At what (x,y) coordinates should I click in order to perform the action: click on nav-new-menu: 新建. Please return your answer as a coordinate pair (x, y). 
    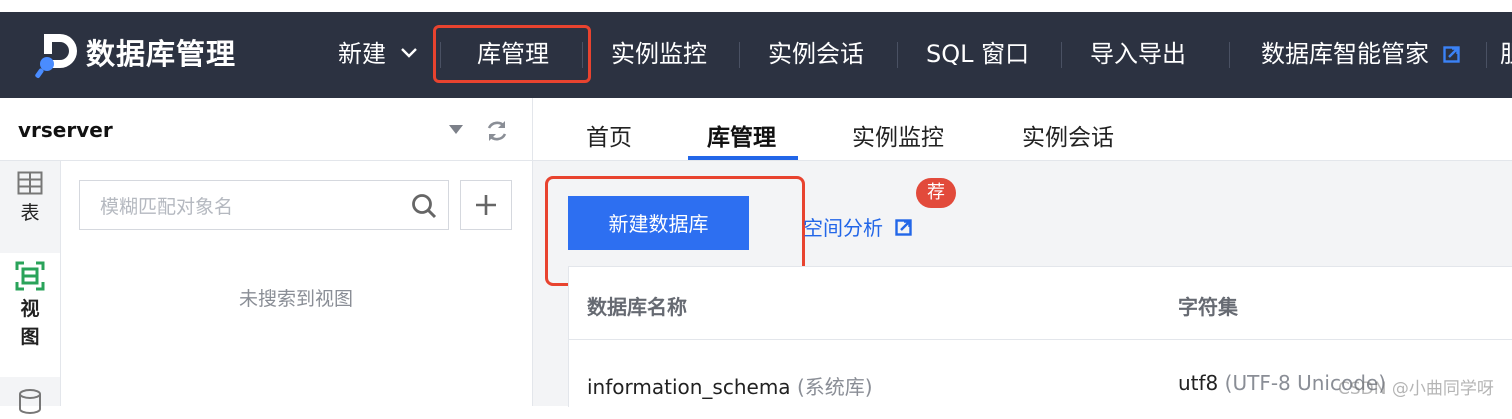
    Looking at the image, I should click on (378, 54).